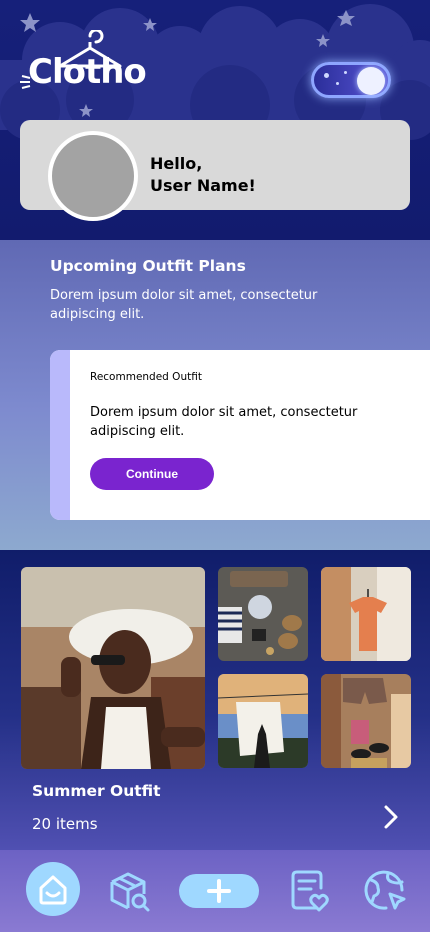 This screenshot has height=932, width=430. I want to click on nav-add-button, so click(219, 891).